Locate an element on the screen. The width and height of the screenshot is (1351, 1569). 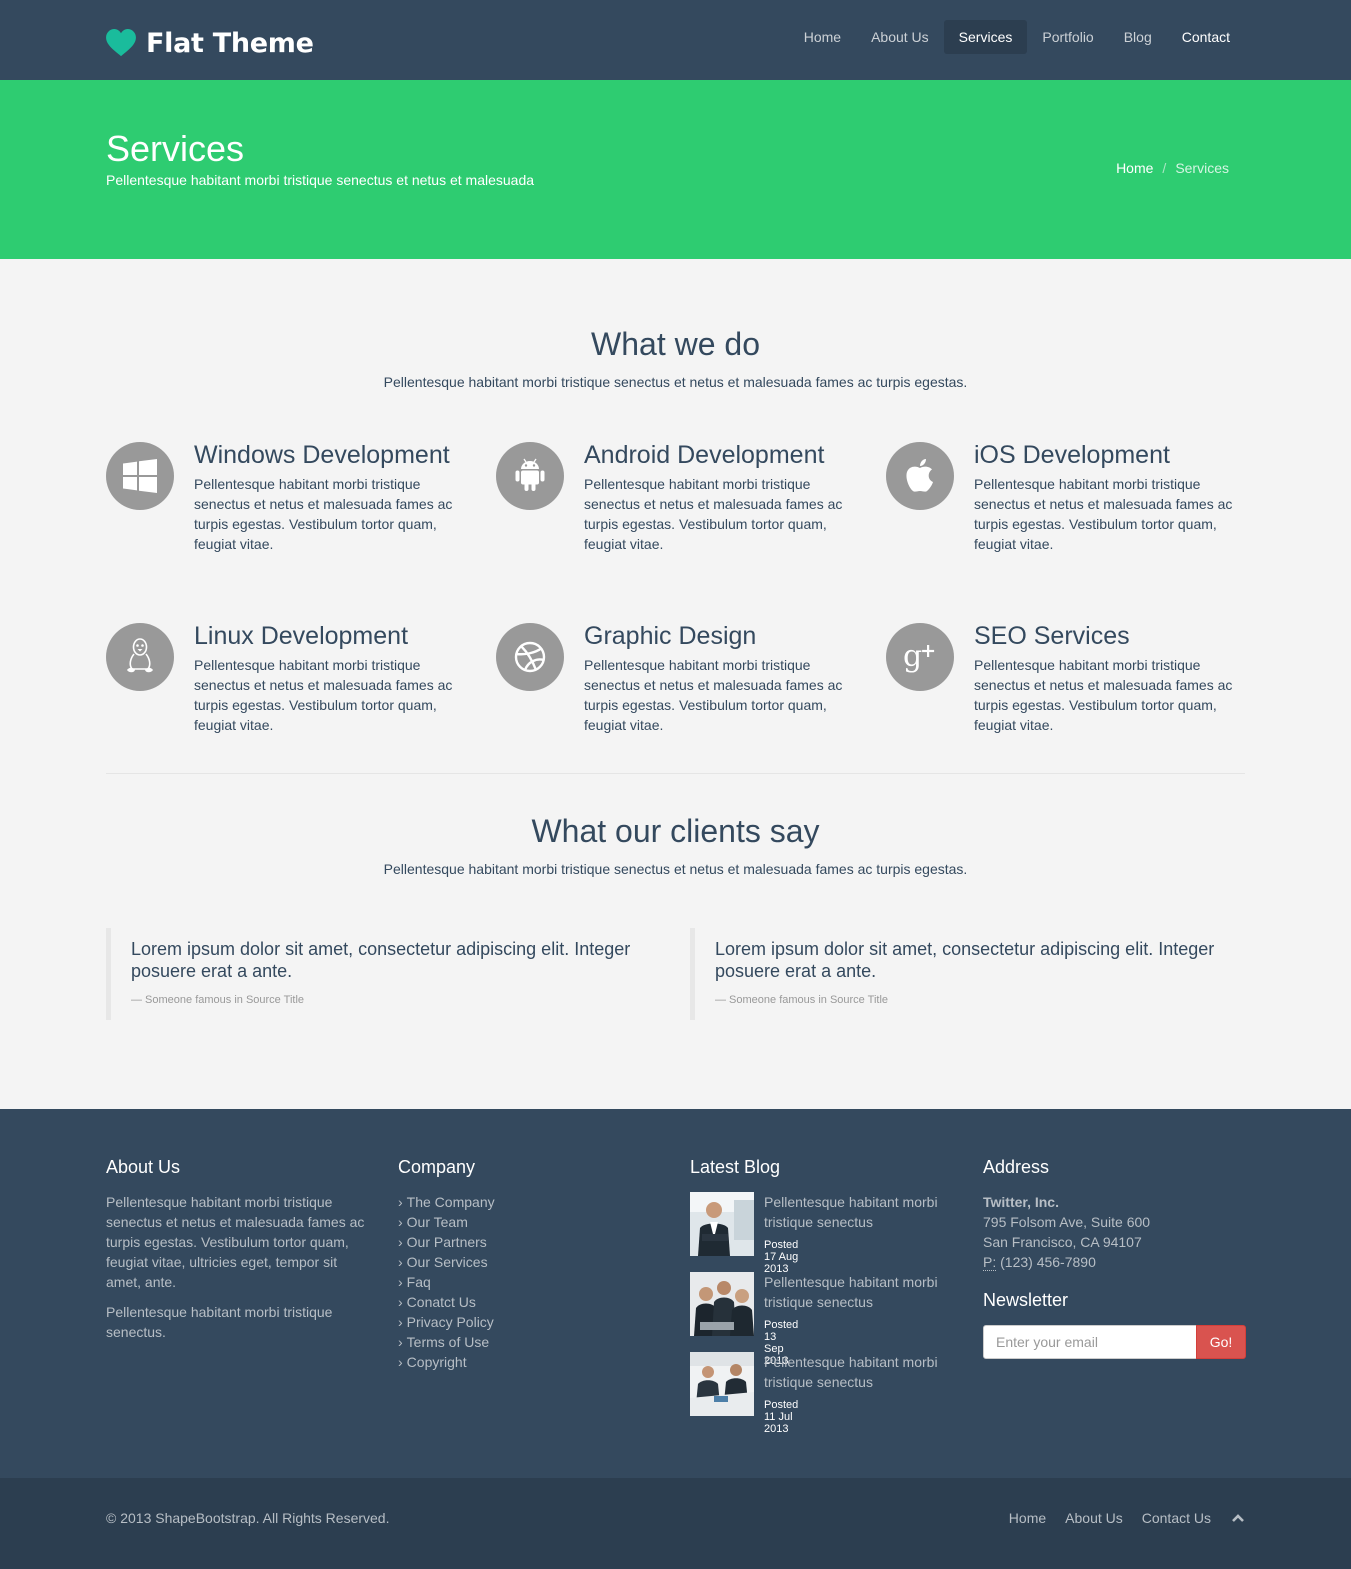
footer-link: › Our Services is located at coordinates (446, 1262).